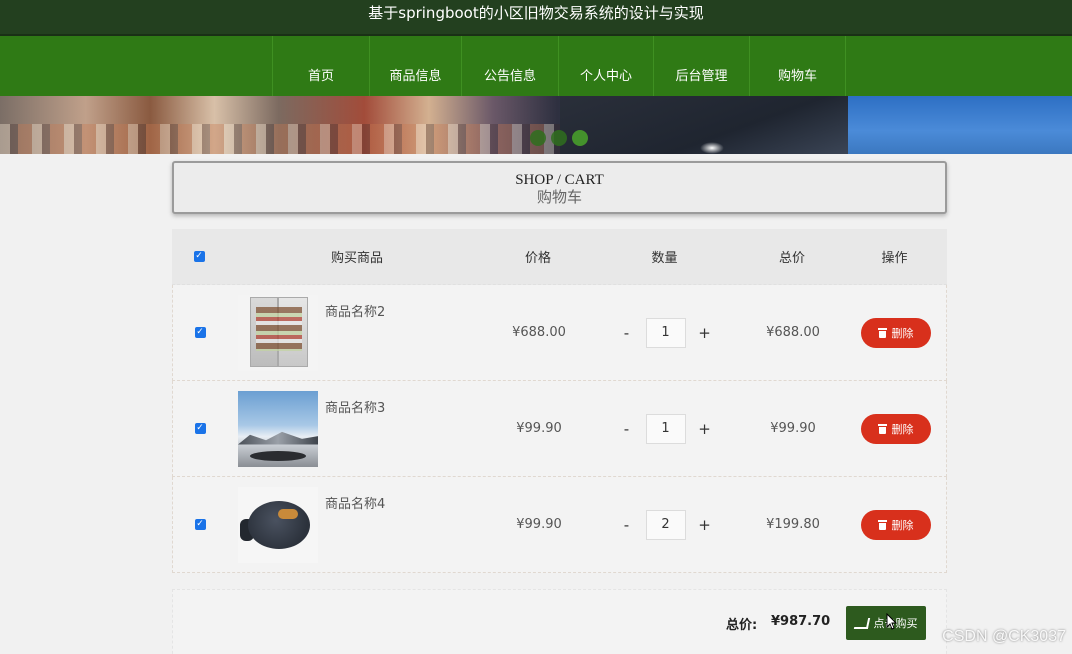 The image size is (1072, 654). Describe the element at coordinates (798, 66) in the screenshot. I see `nav-item-cart: 购物车` at that location.